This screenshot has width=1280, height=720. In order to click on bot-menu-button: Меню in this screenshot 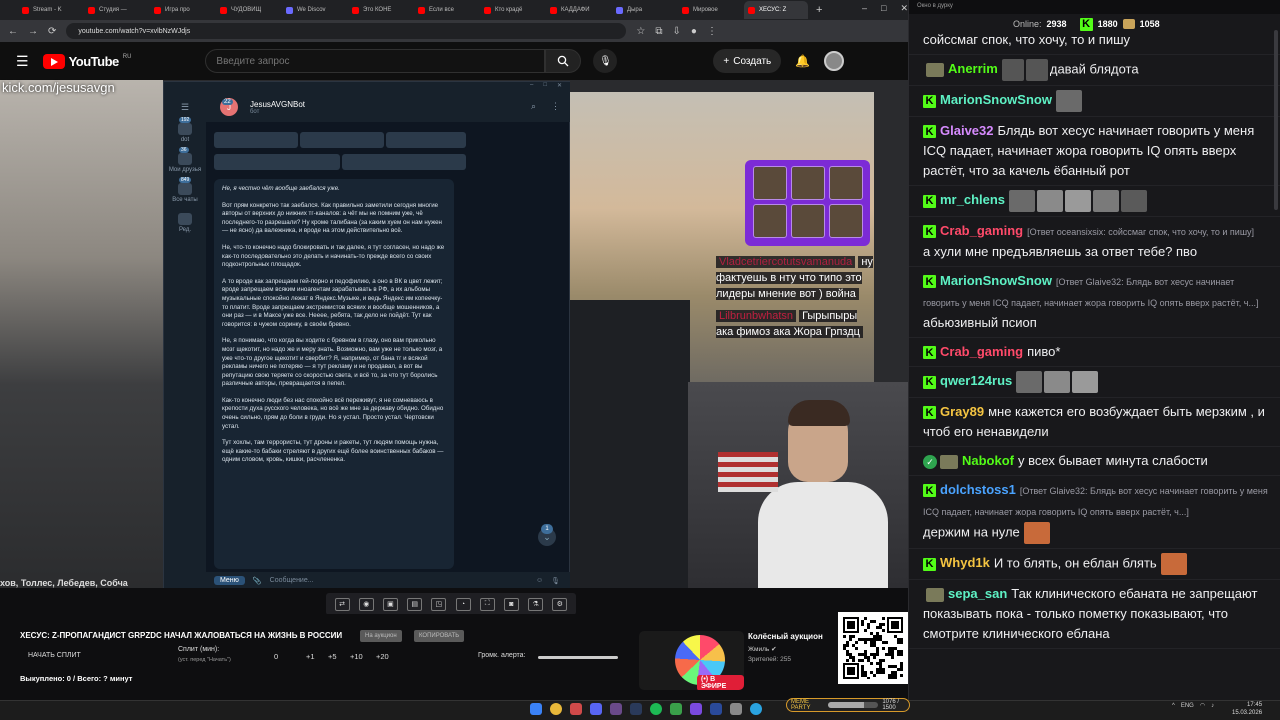, I will do `click(229, 580)`.